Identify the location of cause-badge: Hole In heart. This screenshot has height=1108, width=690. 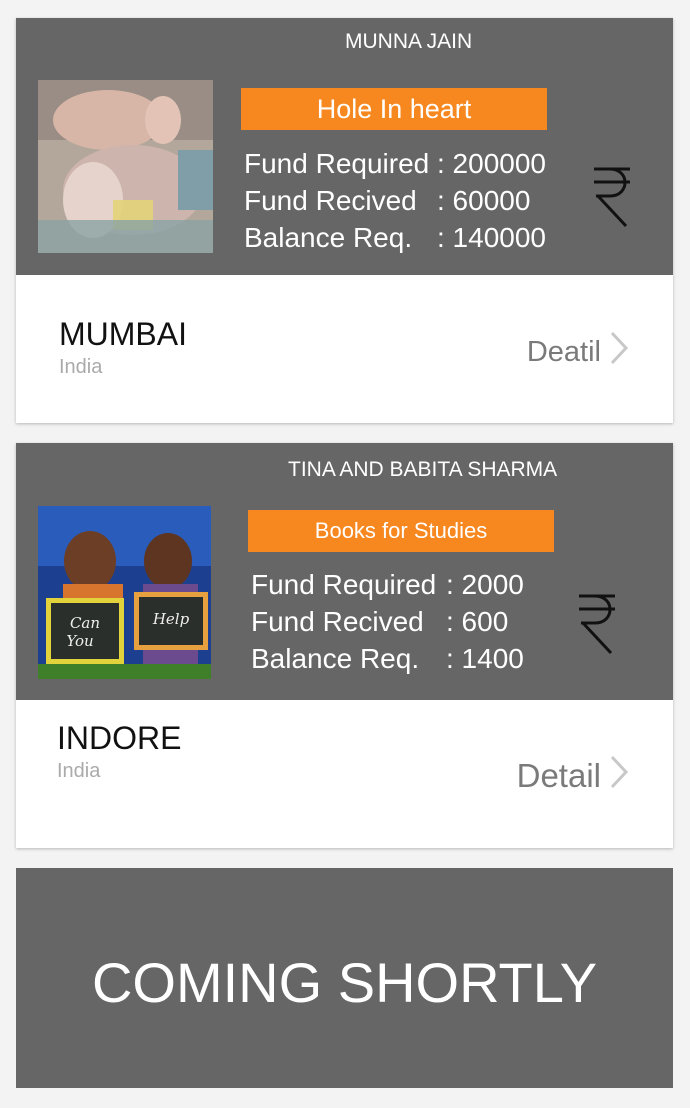
(394, 109).